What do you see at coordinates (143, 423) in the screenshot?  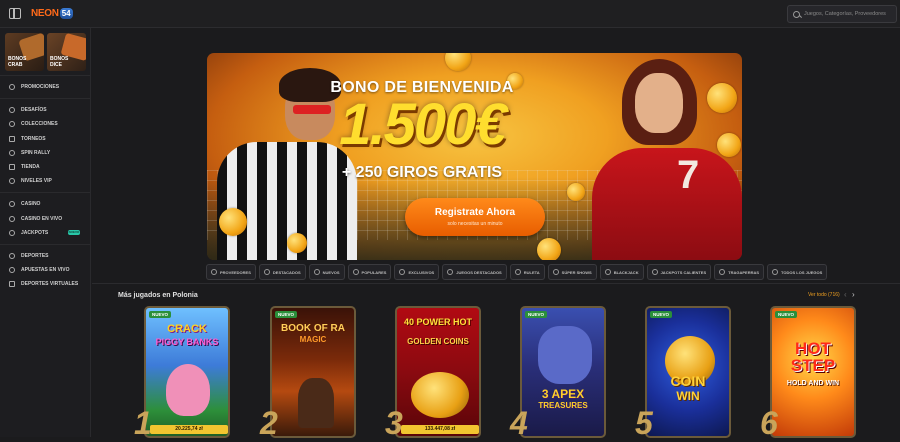 I see `rank-number: 1` at bounding box center [143, 423].